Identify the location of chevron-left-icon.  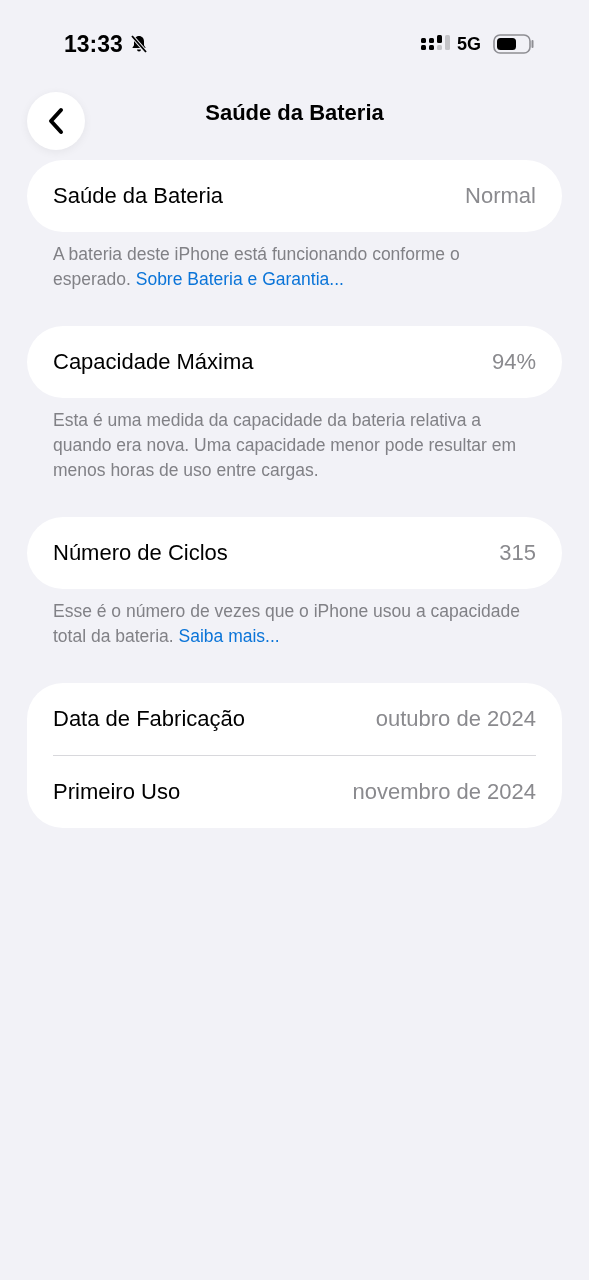
(56, 121).